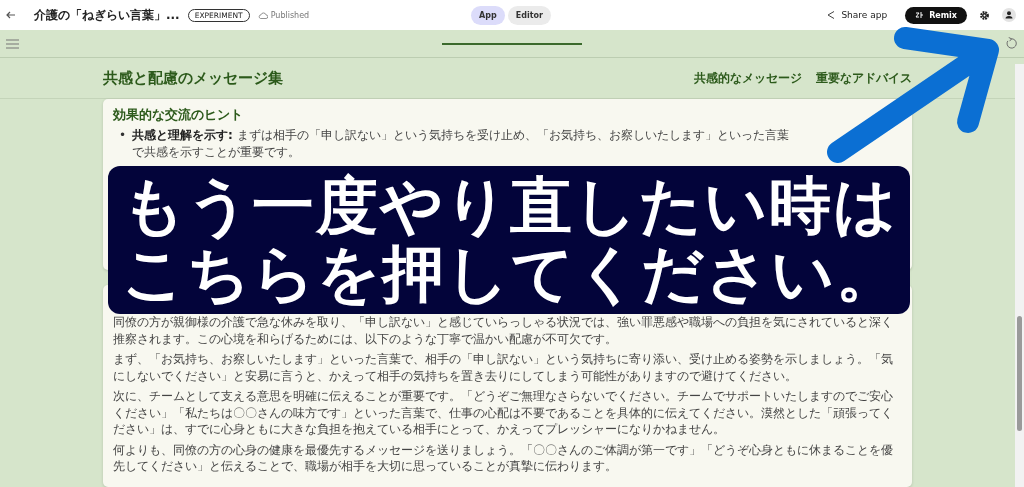 This screenshot has height=487, width=1024. I want to click on avatar-icon, so click(1009, 15).